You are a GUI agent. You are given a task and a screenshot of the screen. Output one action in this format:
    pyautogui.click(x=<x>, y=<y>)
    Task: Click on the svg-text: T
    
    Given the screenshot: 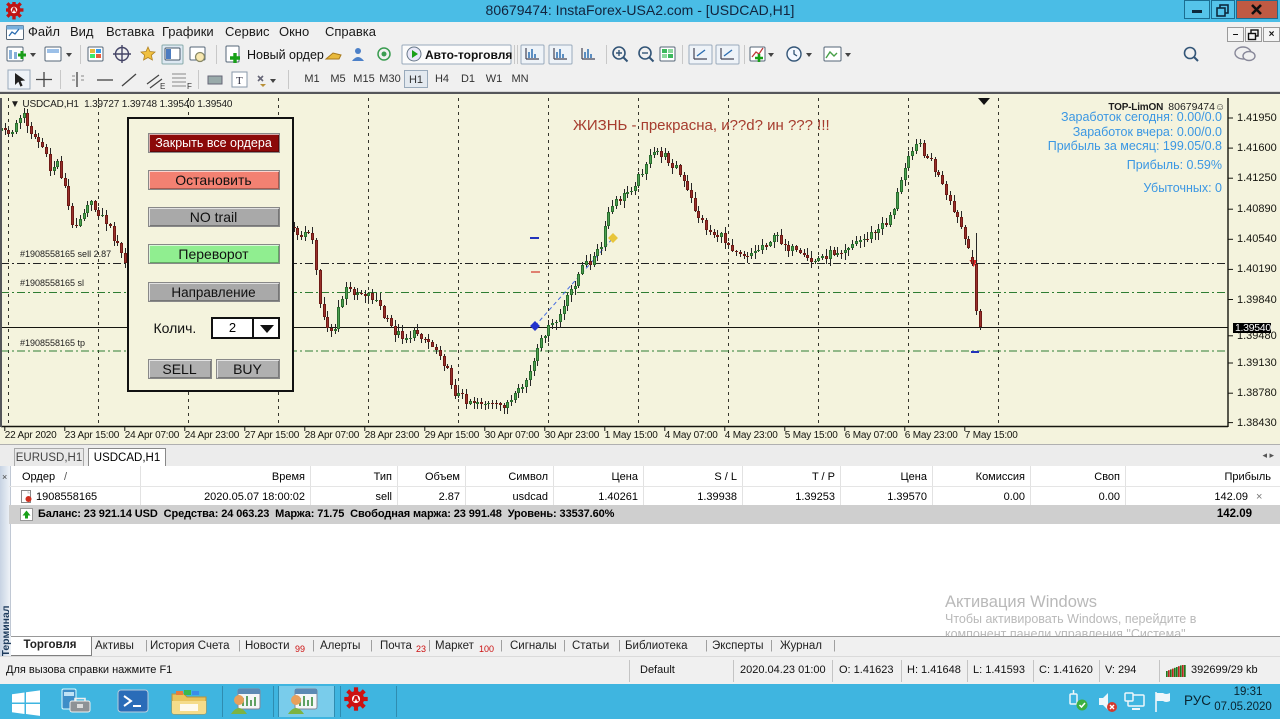 What is the action you would take?
    pyautogui.click(x=239, y=81)
    